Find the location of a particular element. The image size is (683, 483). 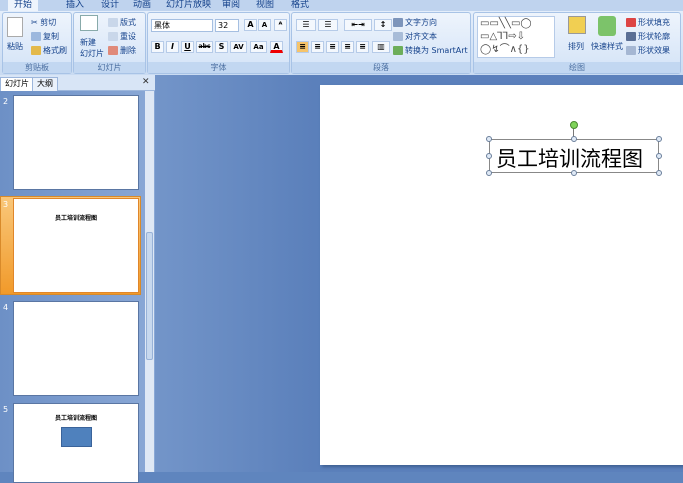

fill-icon is located at coordinates (631, 22).